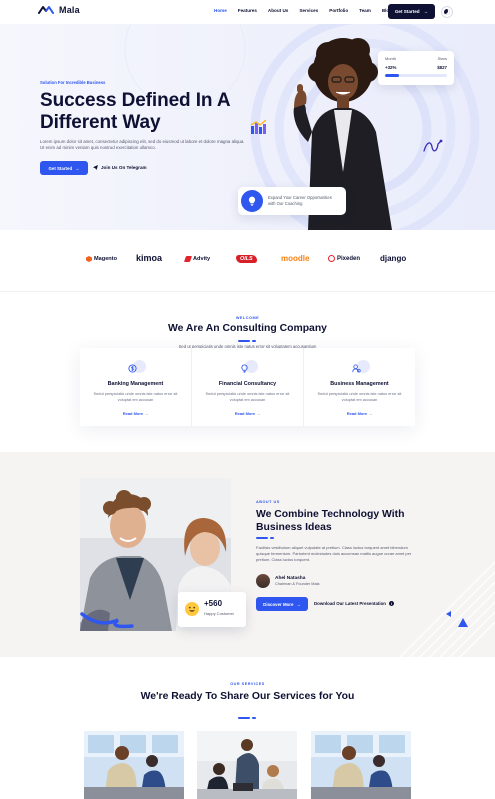 This screenshot has height=799, width=495. What do you see at coordinates (356, 368) in the screenshot?
I see `user-group-icon` at bounding box center [356, 368].